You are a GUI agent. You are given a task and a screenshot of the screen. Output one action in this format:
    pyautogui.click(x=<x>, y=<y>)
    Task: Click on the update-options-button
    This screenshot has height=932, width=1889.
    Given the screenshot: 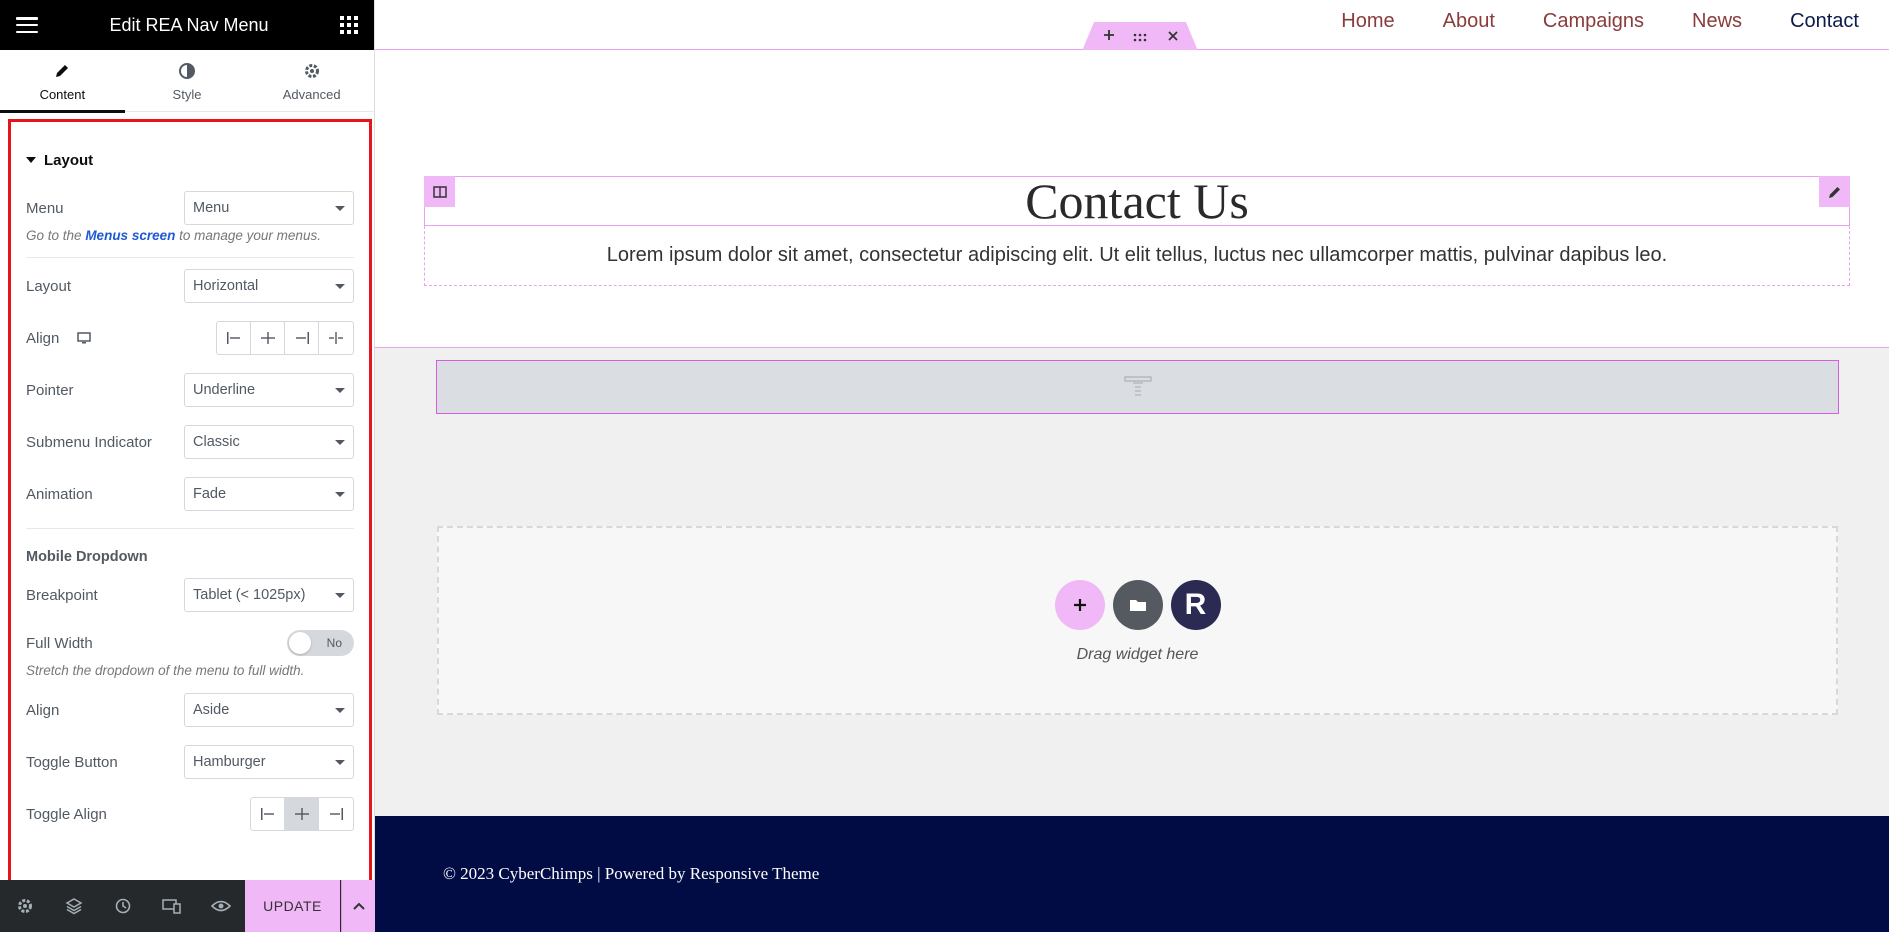 What is the action you would take?
    pyautogui.click(x=358, y=906)
    